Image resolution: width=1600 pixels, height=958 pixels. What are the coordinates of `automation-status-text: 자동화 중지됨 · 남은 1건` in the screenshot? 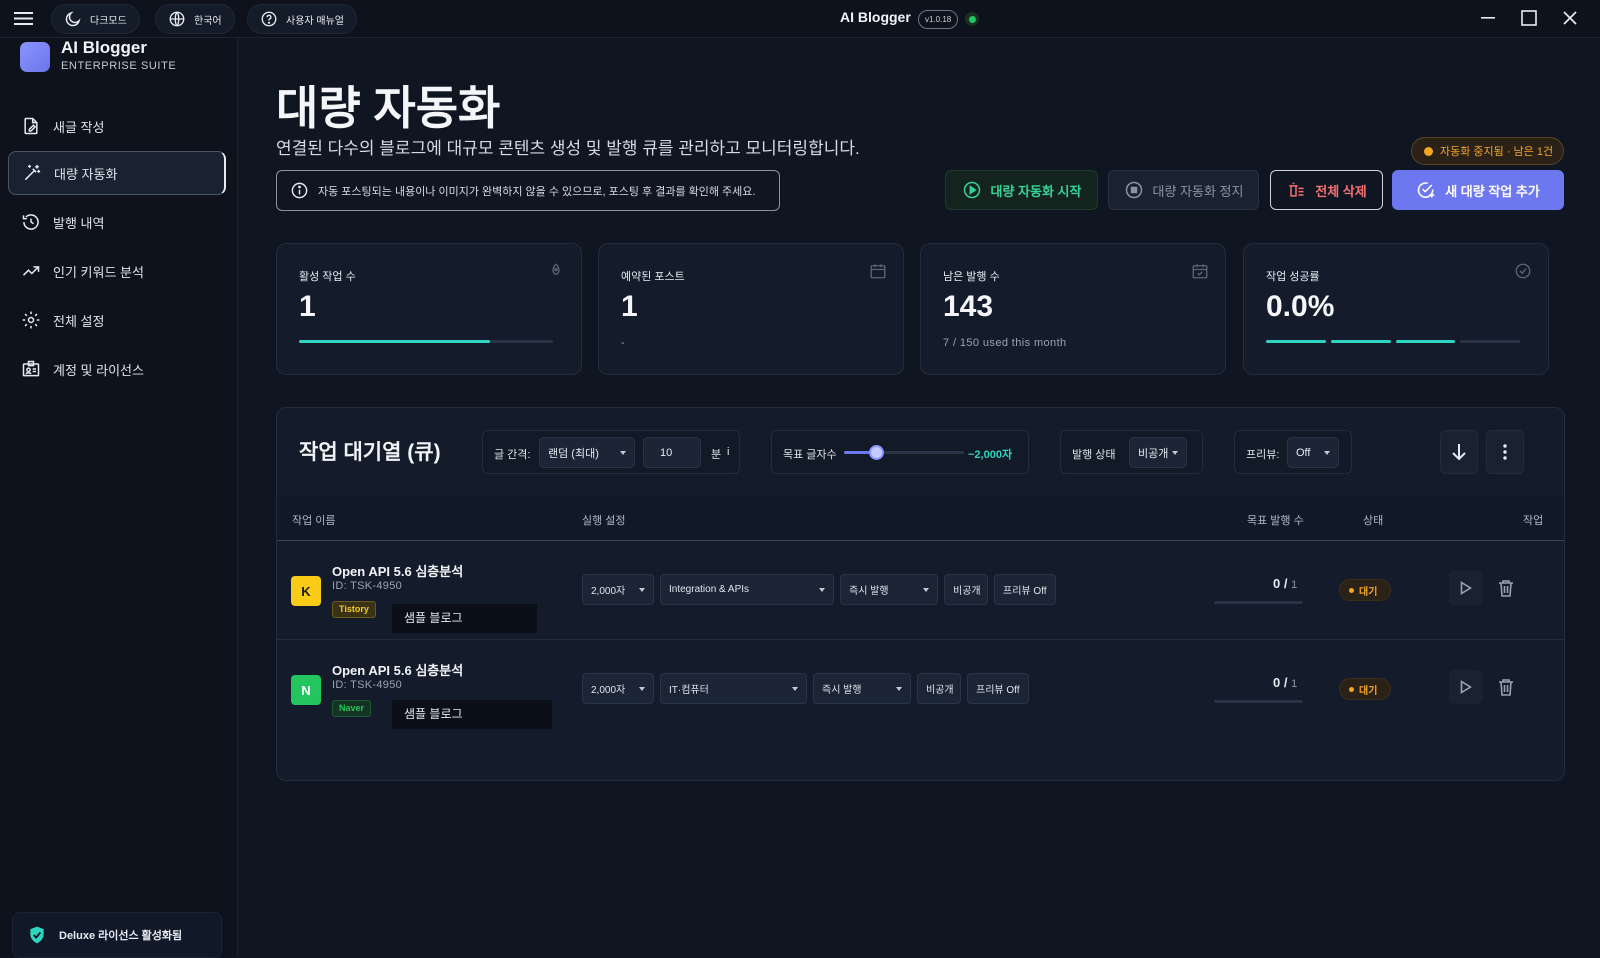 It's located at (1497, 152).